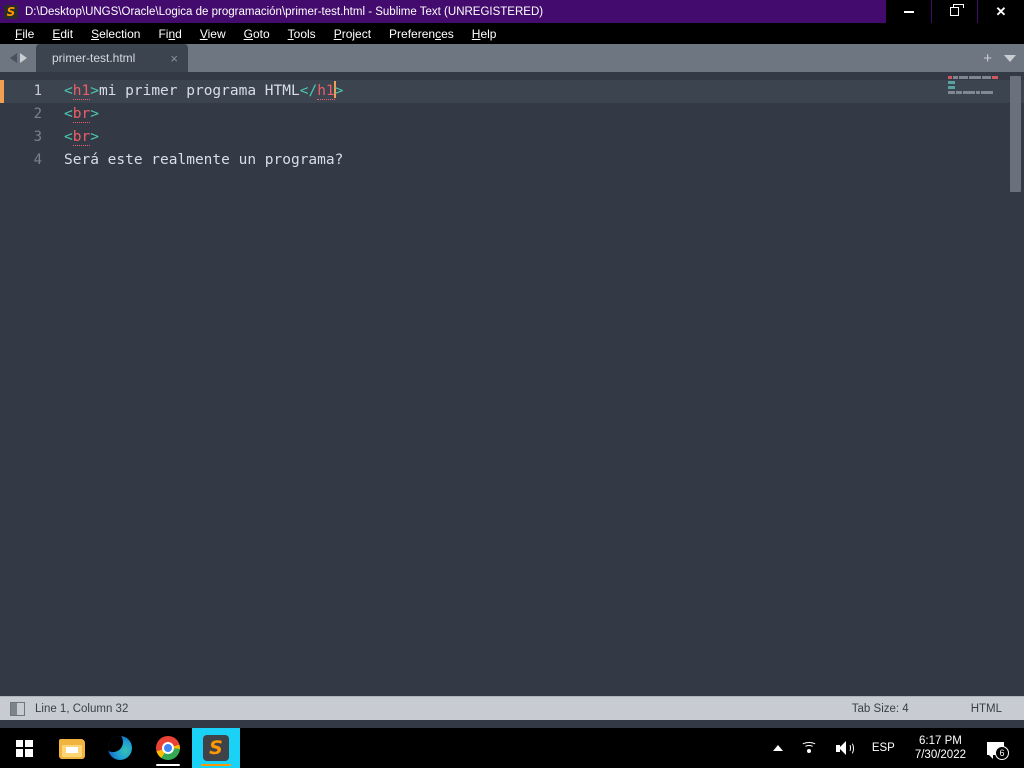  I want to click on sublime-logo-letter: S, so click(11, 11).